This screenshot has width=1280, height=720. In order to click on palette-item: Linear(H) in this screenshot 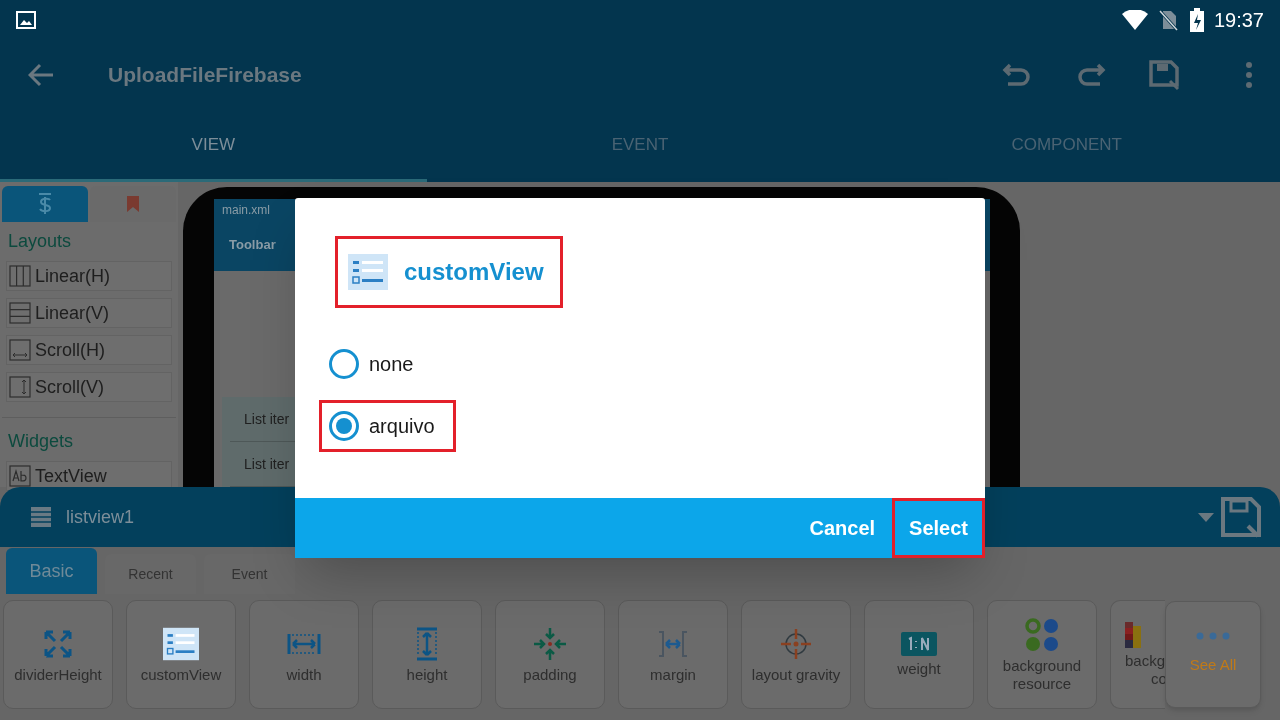, I will do `click(89, 276)`.